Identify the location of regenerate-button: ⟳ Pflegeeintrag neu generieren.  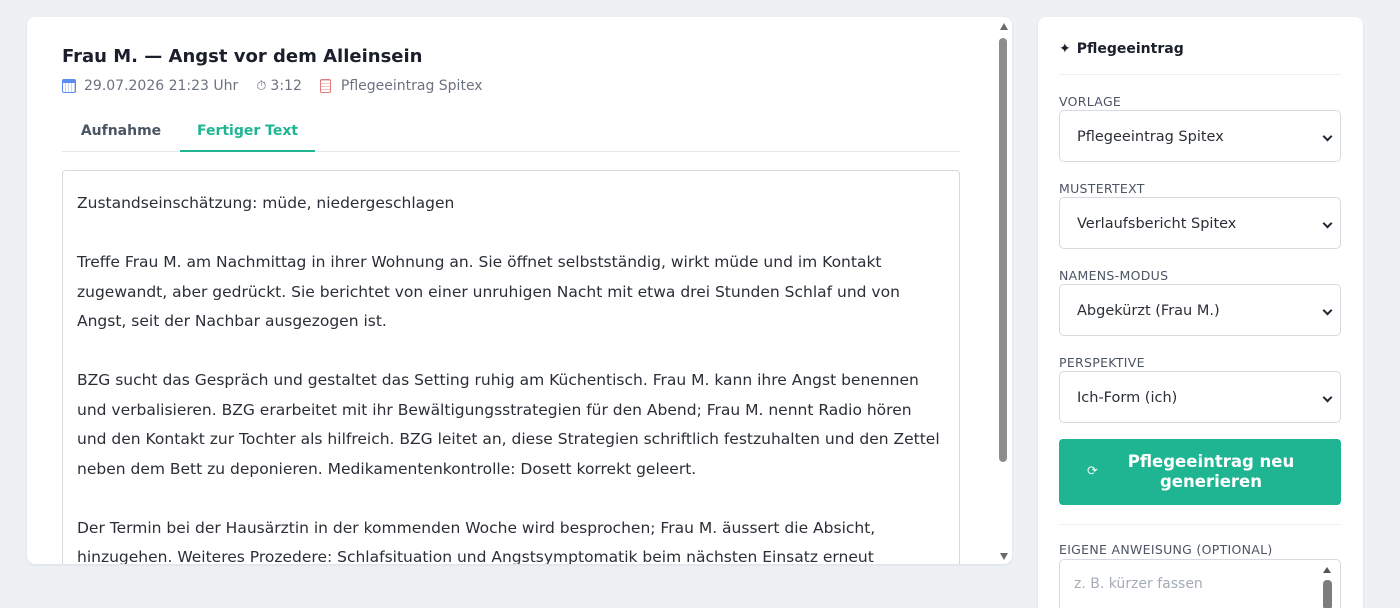
(1200, 472).